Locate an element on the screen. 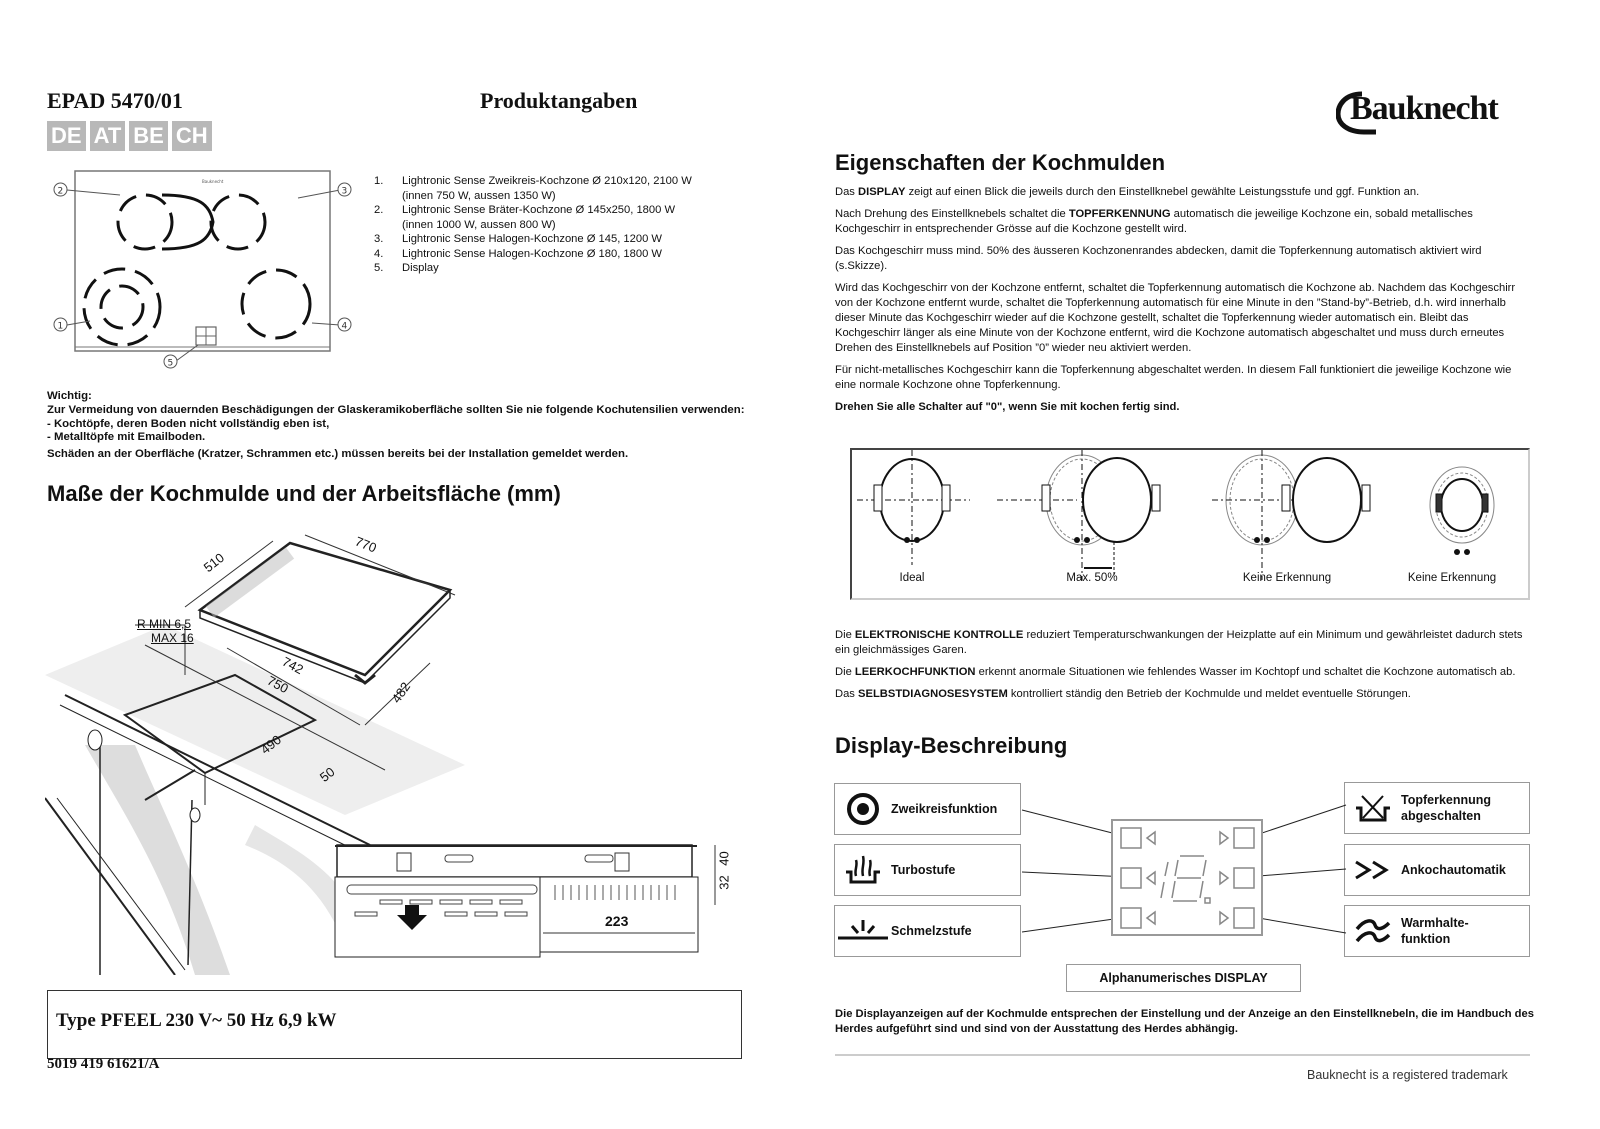 The height and width of the screenshot is (1129, 1600). display-description-title: Display-Beschreibung is located at coordinates (951, 745).